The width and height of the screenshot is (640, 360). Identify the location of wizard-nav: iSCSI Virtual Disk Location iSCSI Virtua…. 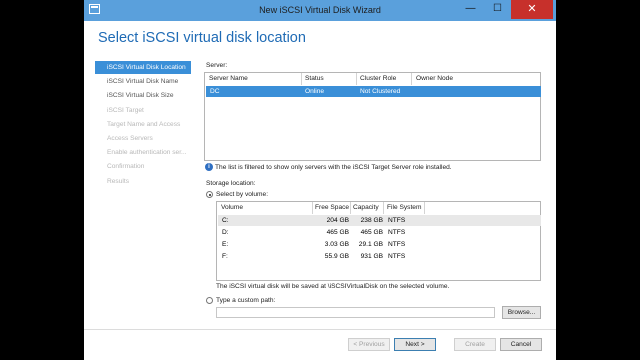
(143, 125).